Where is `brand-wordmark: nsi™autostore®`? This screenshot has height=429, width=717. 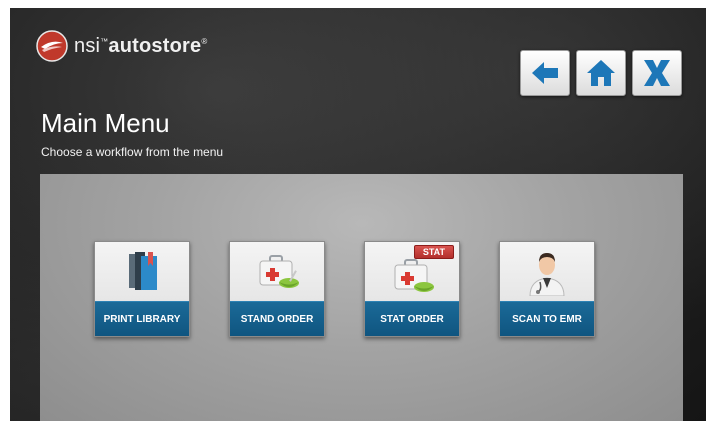
brand-wordmark: nsi™autostore® is located at coordinates (140, 46).